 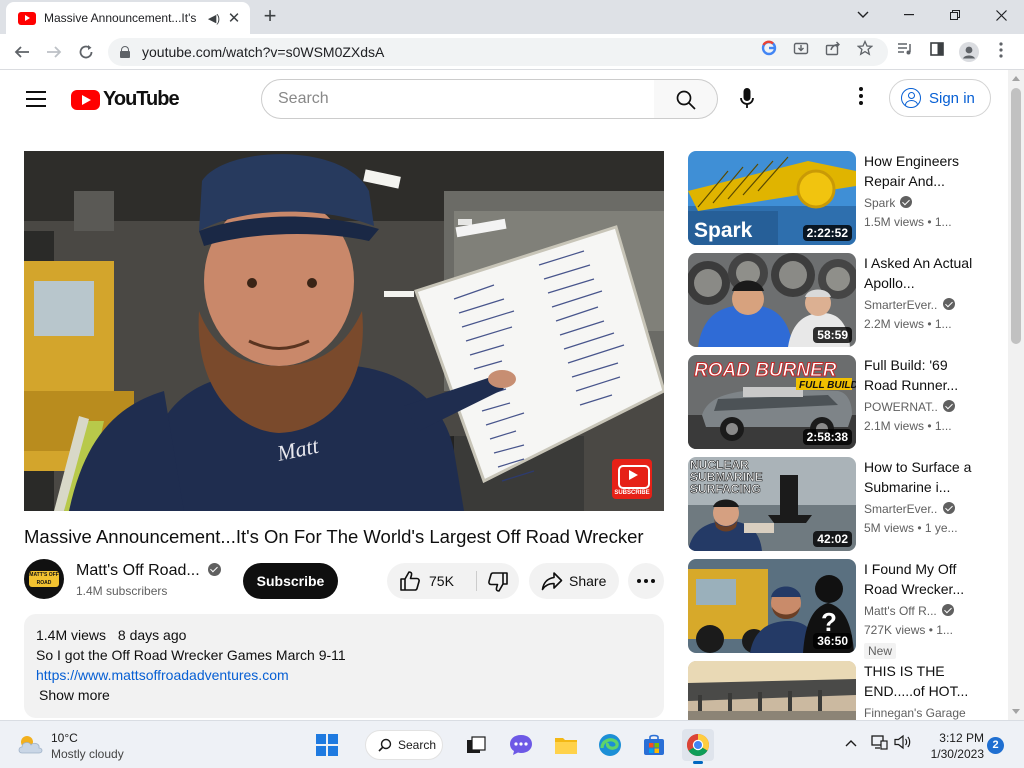 What do you see at coordinates (905, 52) in the screenshot?
I see `media-controls-icon` at bounding box center [905, 52].